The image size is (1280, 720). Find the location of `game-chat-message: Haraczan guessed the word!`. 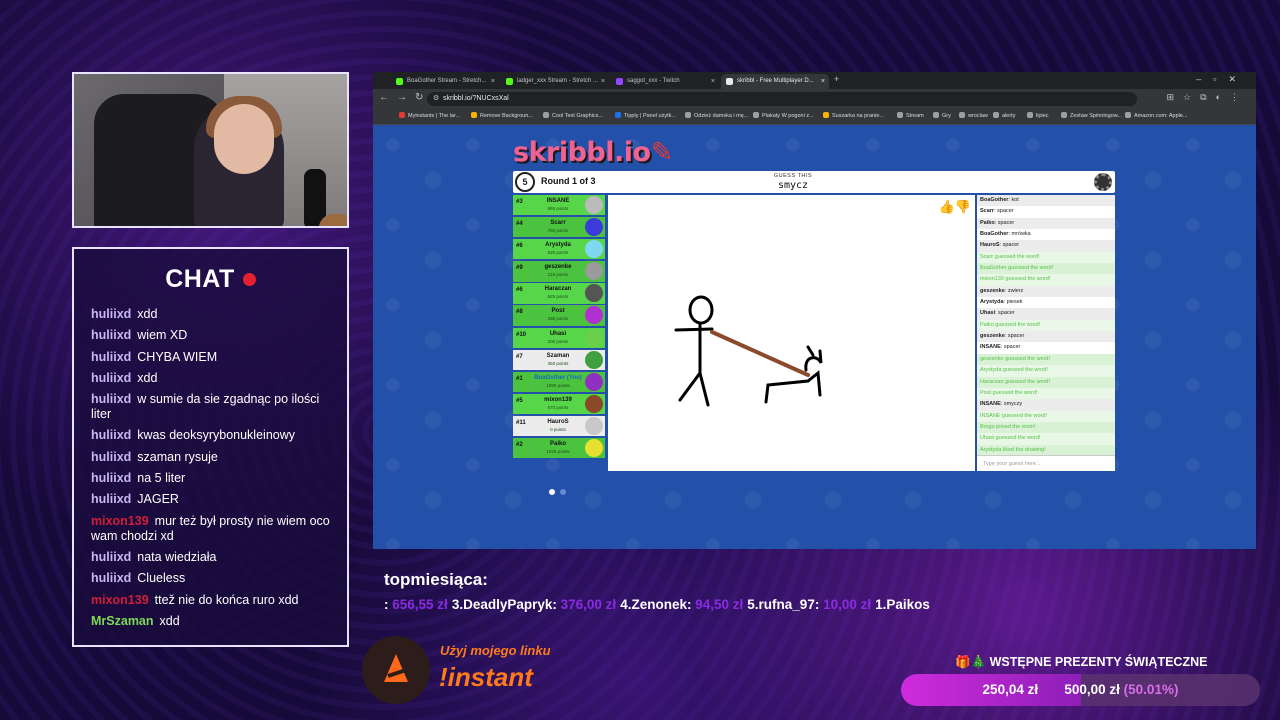

game-chat-message: Haraczan guessed the word! is located at coordinates (1046, 382).